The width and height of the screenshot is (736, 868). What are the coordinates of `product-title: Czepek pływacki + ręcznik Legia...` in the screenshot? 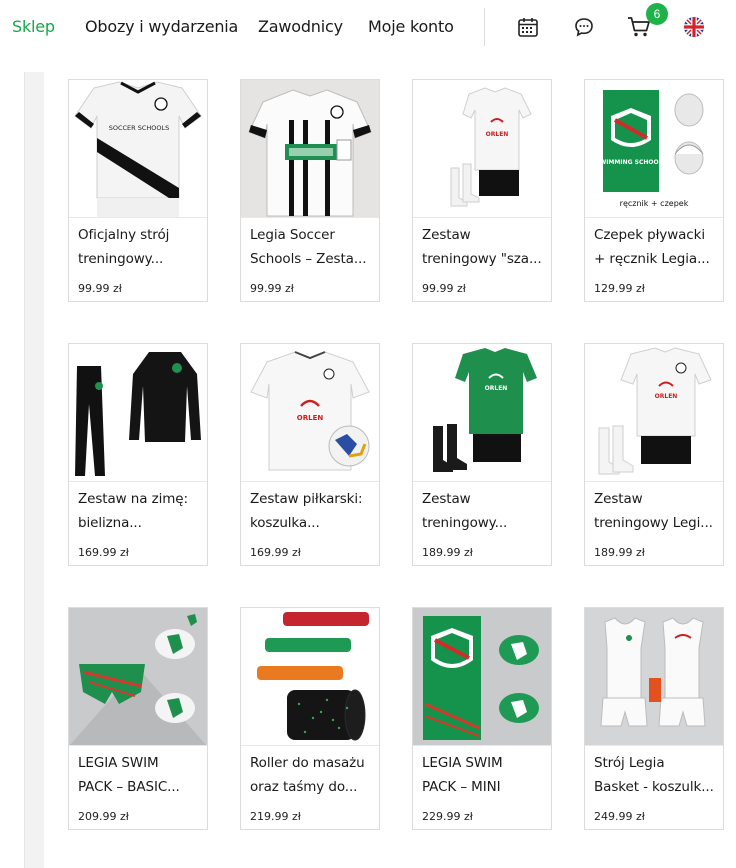 It's located at (656, 247).